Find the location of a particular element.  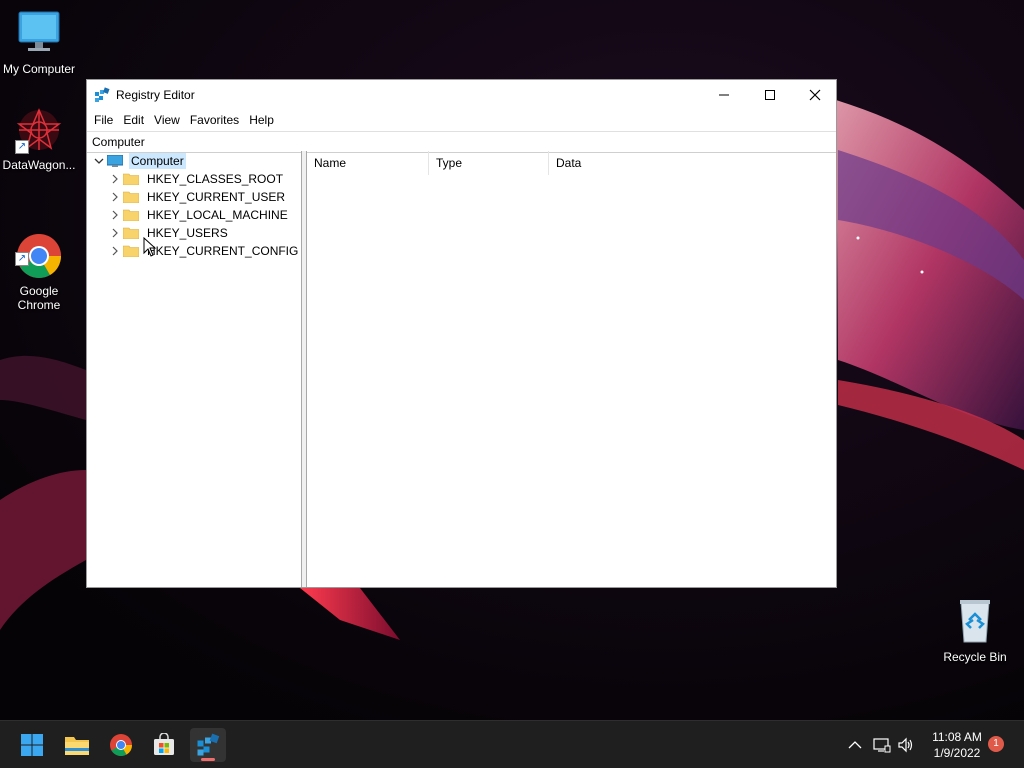

monitor-icon is located at coordinates (39, 34).